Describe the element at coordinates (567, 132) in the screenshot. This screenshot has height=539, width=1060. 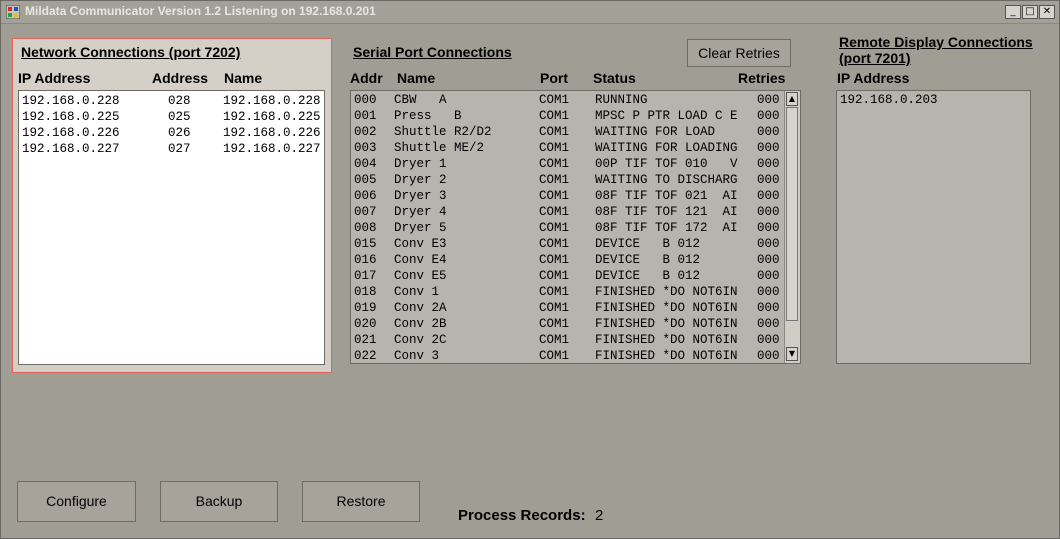
I see `table-row: 002 Shuttle R2/D2 COM1 WAITING FOR LOAD 000` at that location.